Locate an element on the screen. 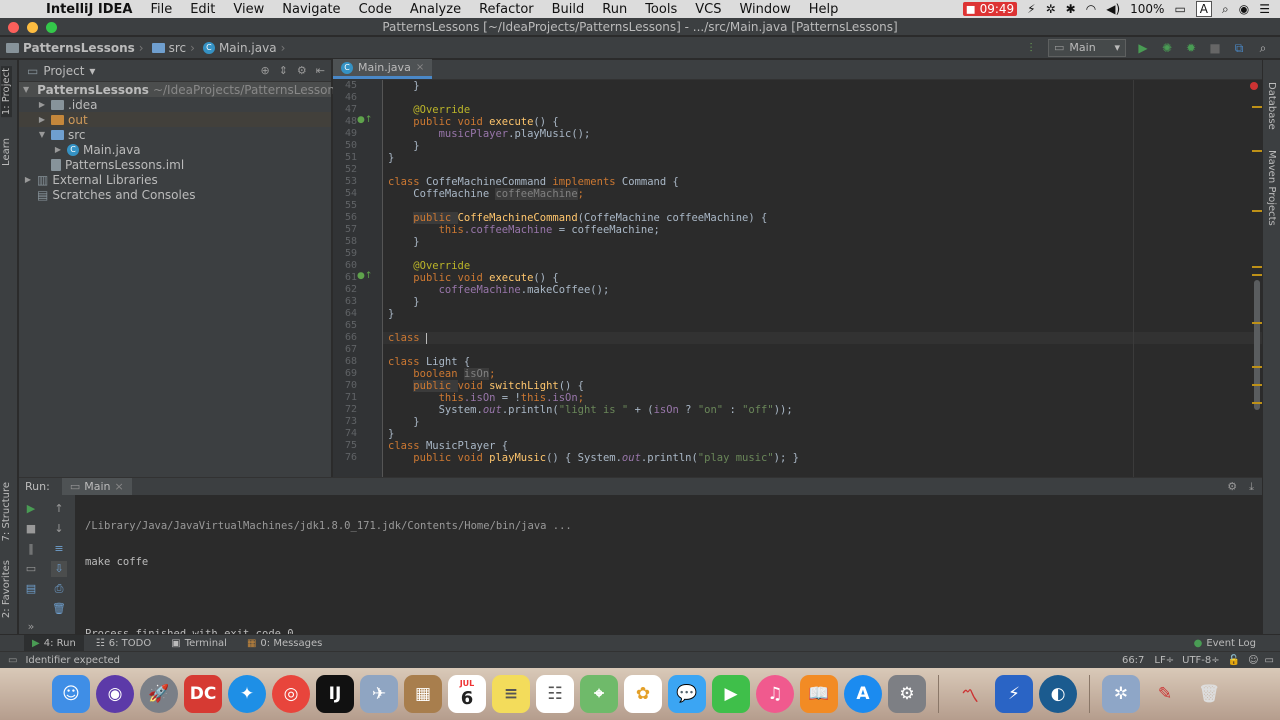  pause-icon: ‖ is located at coordinates (31, 549).